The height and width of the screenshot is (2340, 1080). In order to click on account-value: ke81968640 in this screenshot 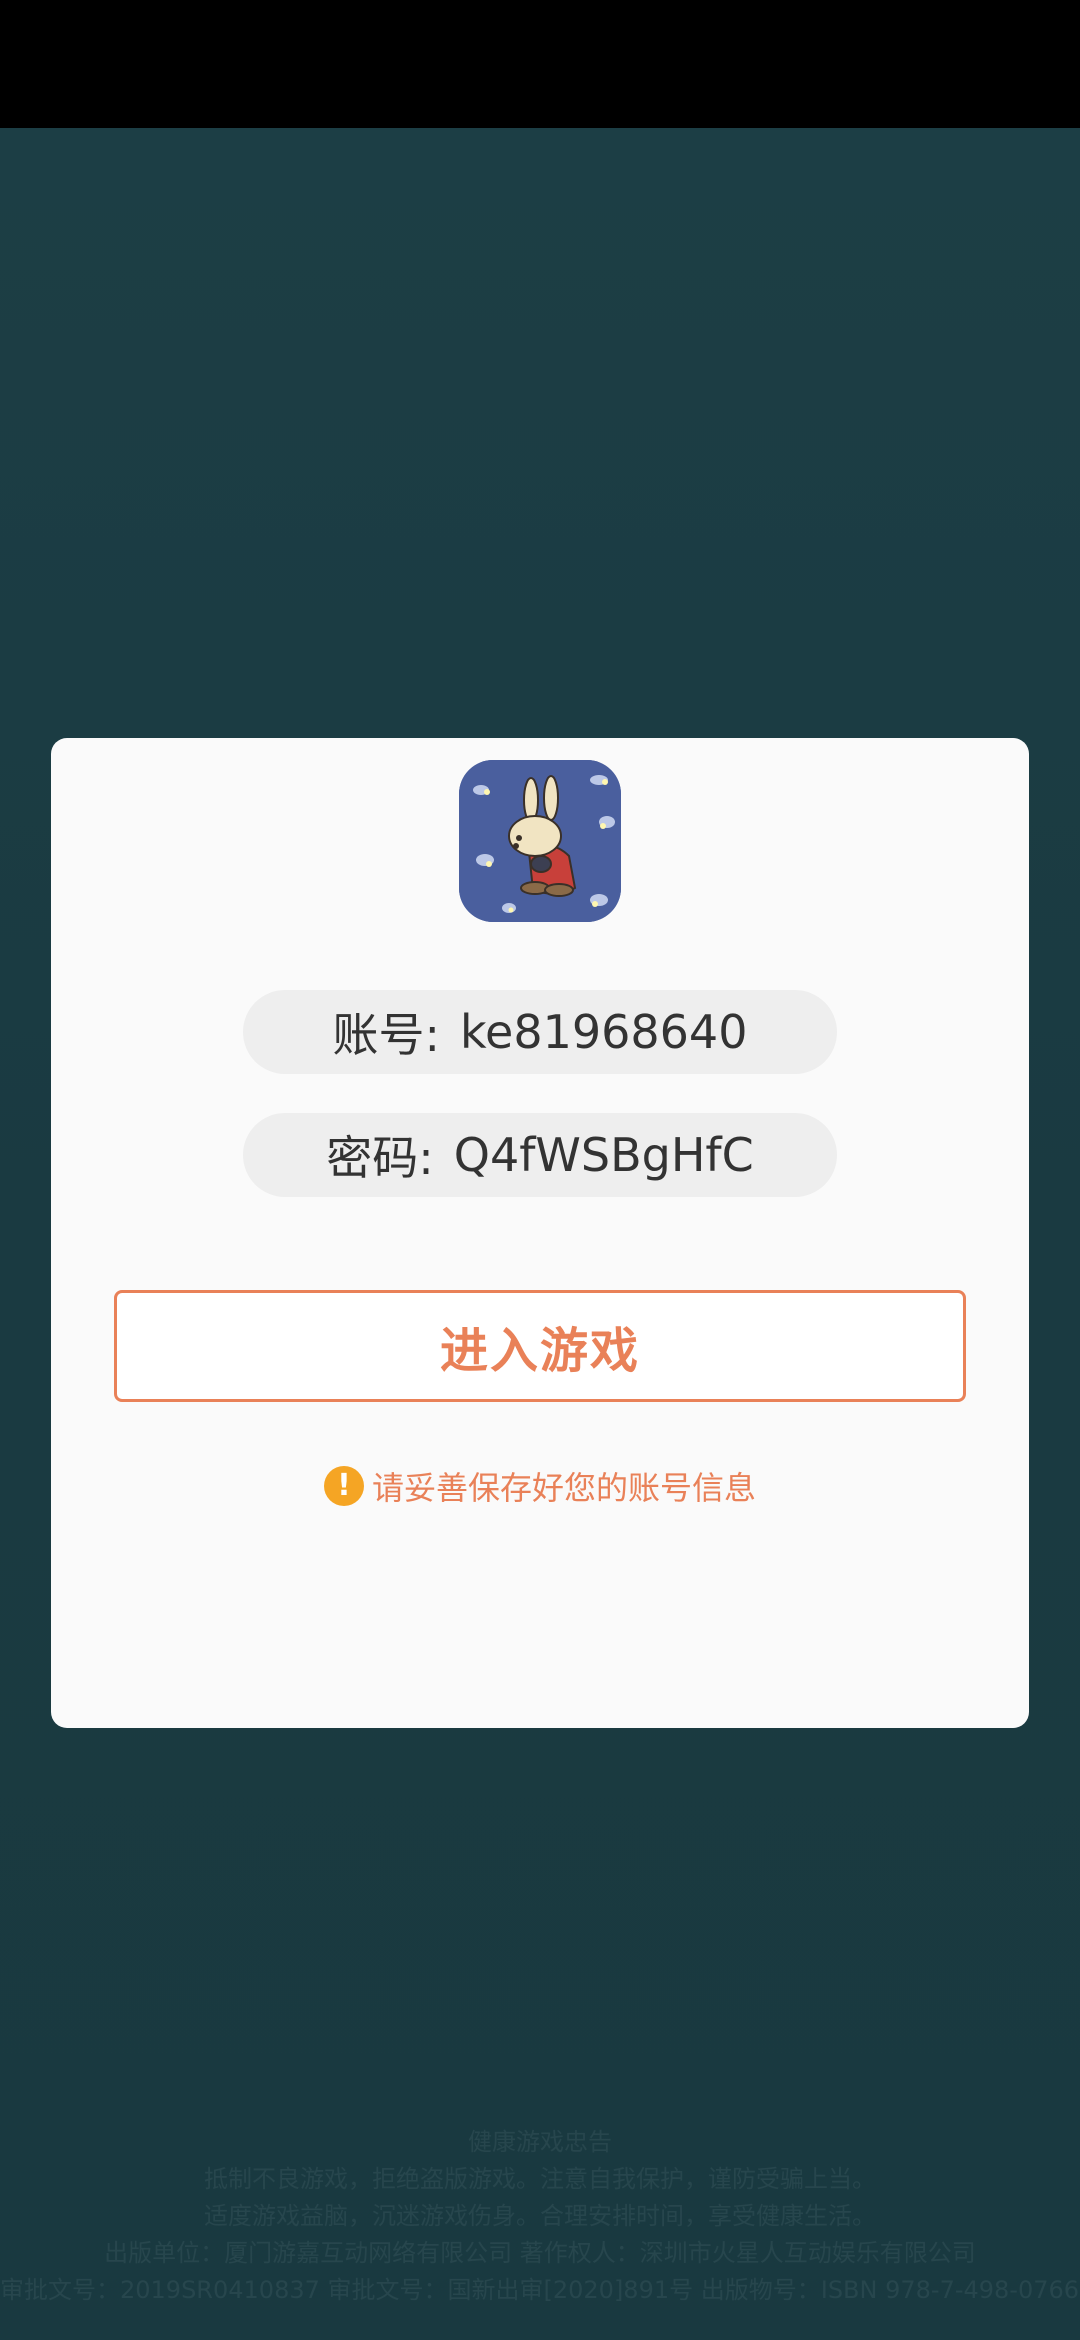, I will do `click(604, 1032)`.